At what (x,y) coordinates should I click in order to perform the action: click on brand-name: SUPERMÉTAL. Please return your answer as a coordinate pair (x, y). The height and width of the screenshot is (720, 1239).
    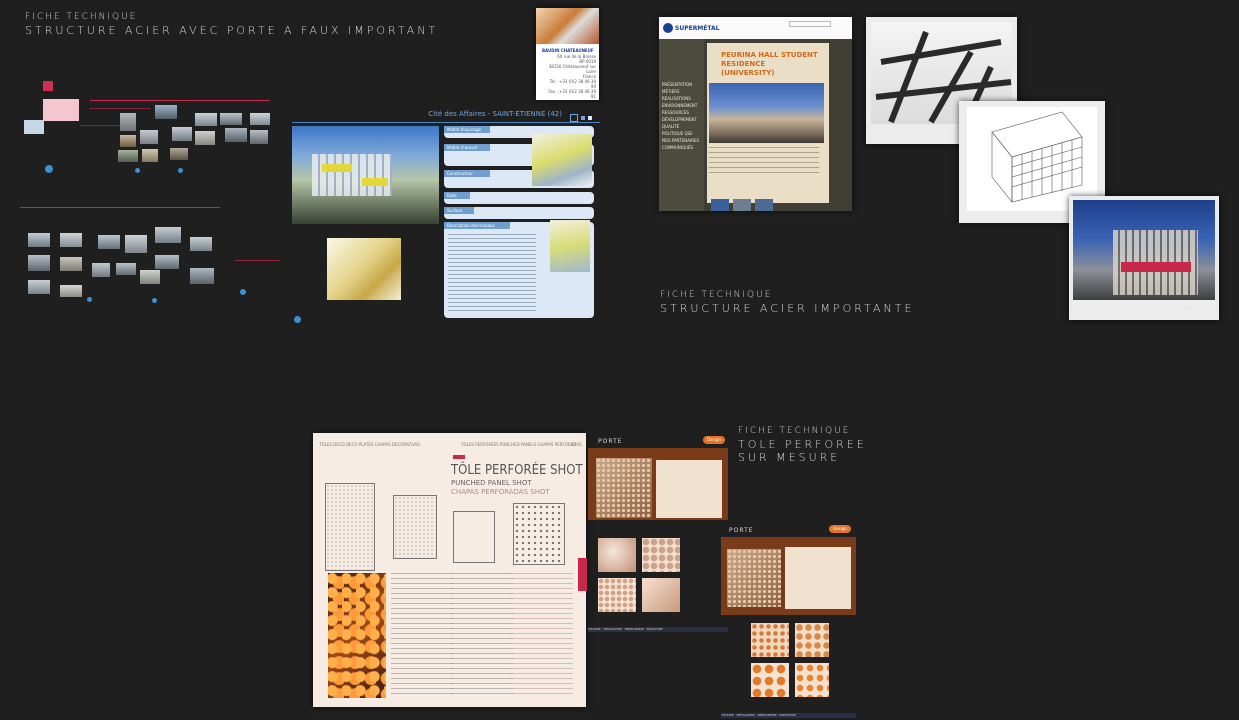
    Looking at the image, I should click on (697, 28).